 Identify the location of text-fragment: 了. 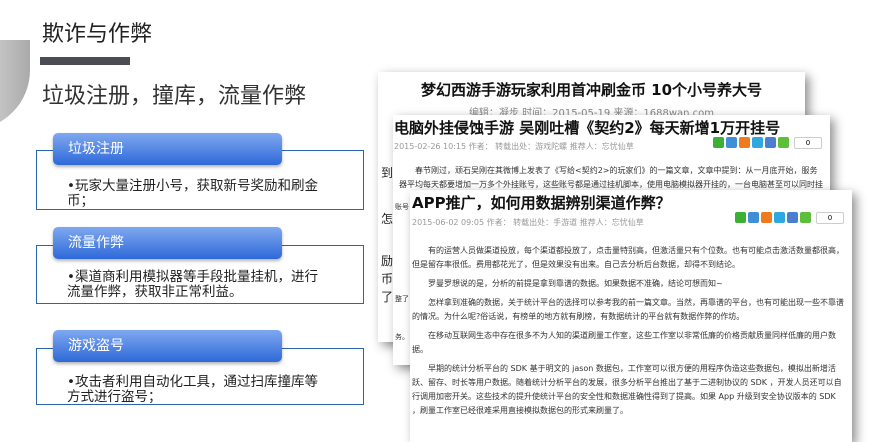
(387, 297).